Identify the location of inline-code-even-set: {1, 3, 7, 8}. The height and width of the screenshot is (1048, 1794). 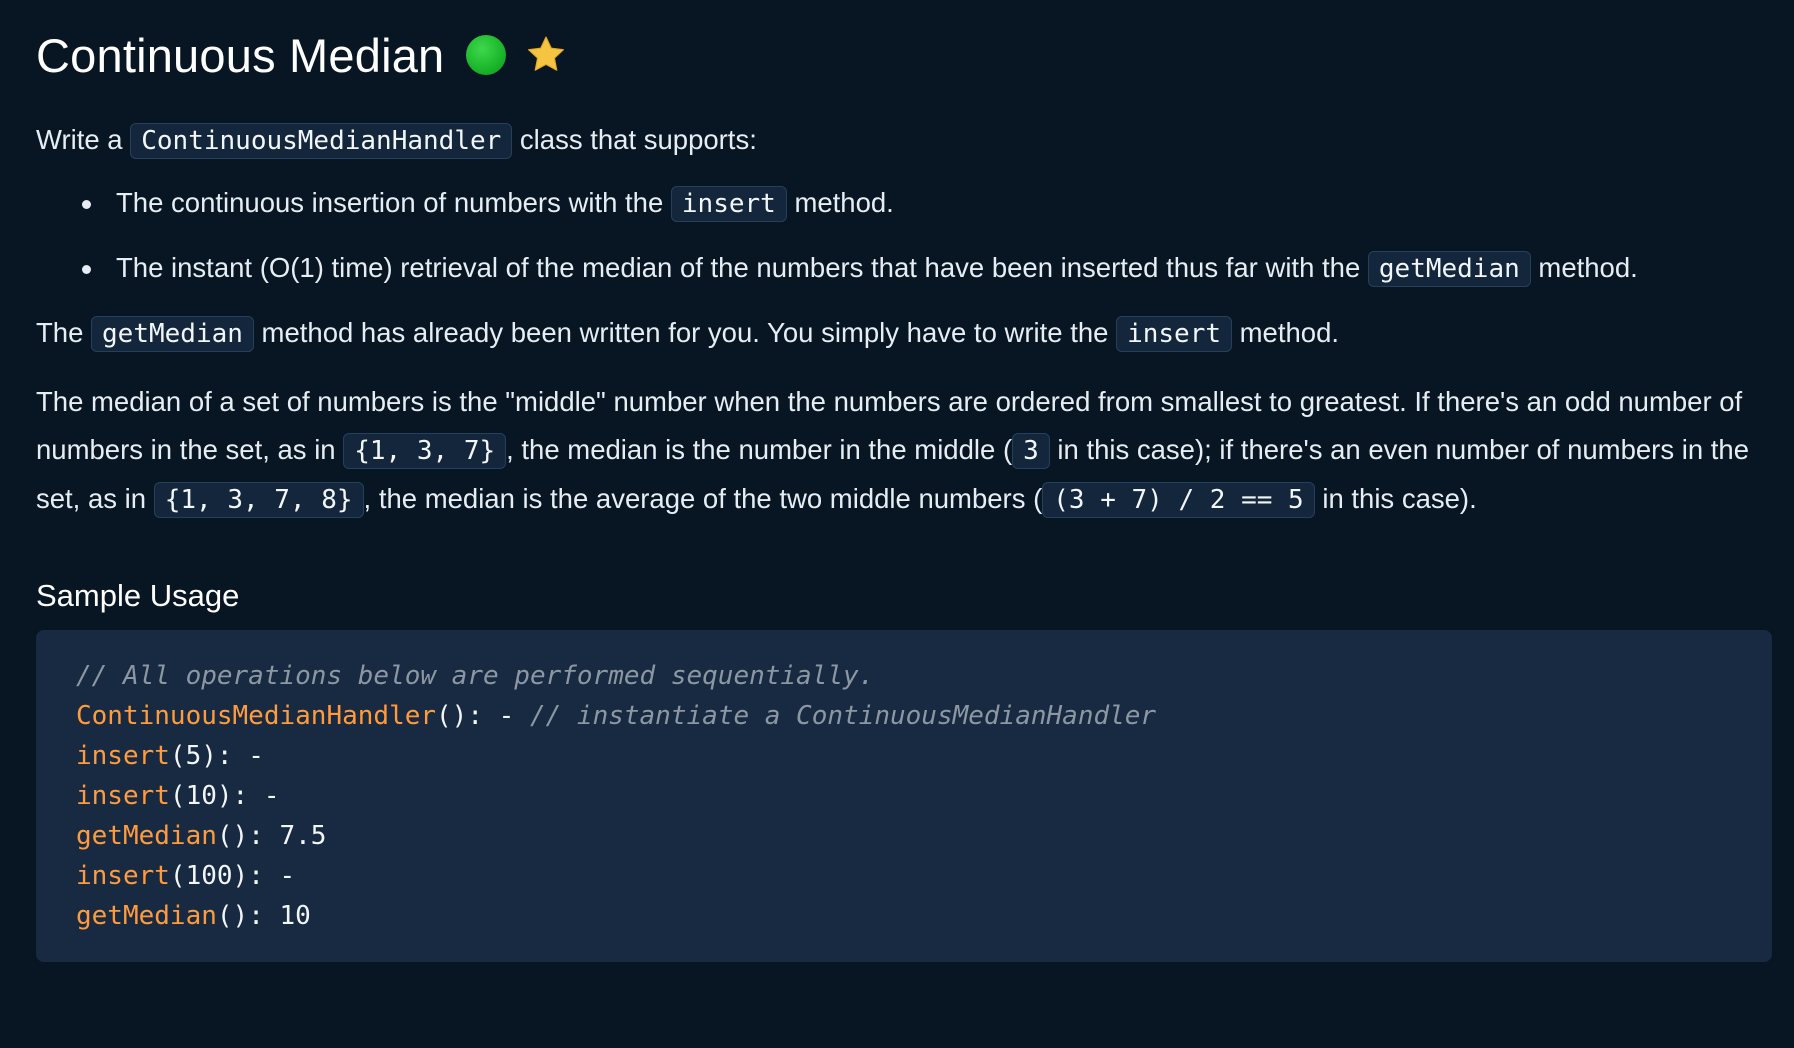
(258, 500).